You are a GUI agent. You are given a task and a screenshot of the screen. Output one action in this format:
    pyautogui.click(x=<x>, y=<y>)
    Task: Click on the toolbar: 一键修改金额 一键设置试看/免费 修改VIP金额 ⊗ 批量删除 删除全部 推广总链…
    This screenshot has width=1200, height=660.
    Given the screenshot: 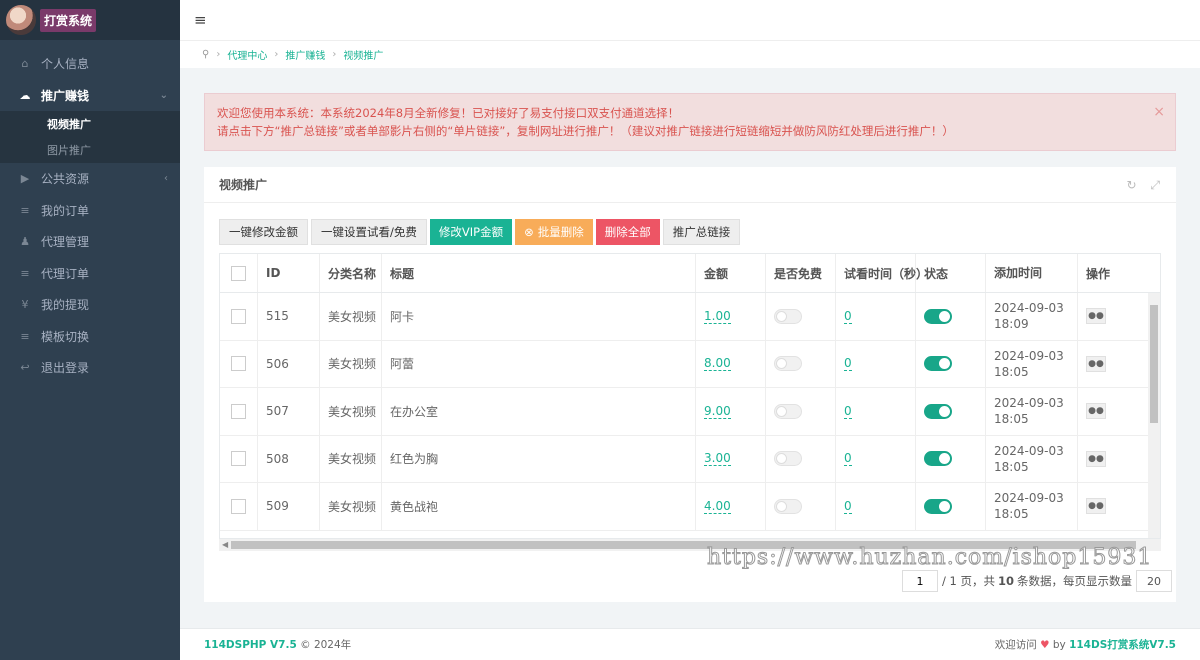 What is the action you would take?
    pyautogui.click(x=481, y=232)
    